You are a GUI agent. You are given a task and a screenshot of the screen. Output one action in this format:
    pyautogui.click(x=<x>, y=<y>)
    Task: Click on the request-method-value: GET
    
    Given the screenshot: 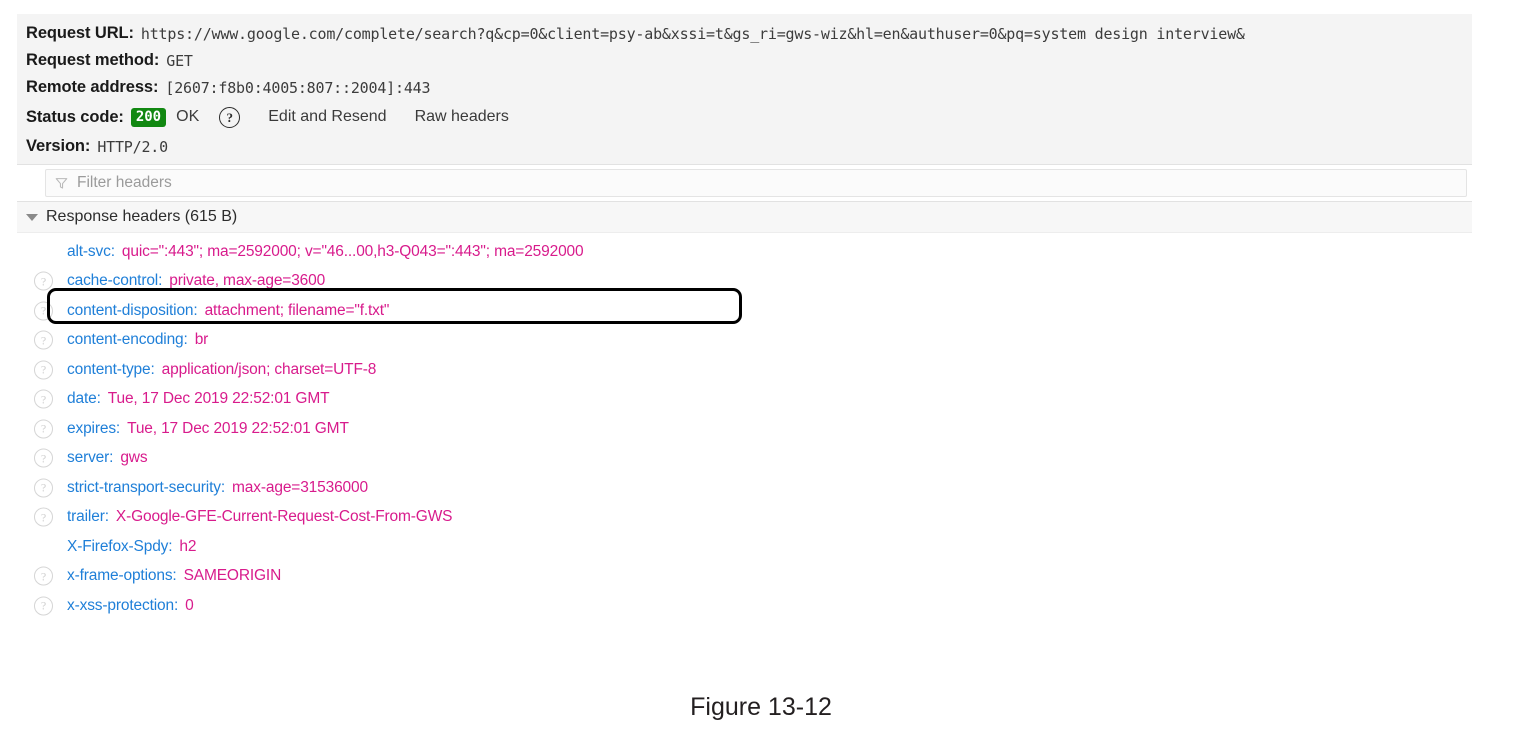 What is the action you would take?
    pyautogui.click(x=179, y=60)
    